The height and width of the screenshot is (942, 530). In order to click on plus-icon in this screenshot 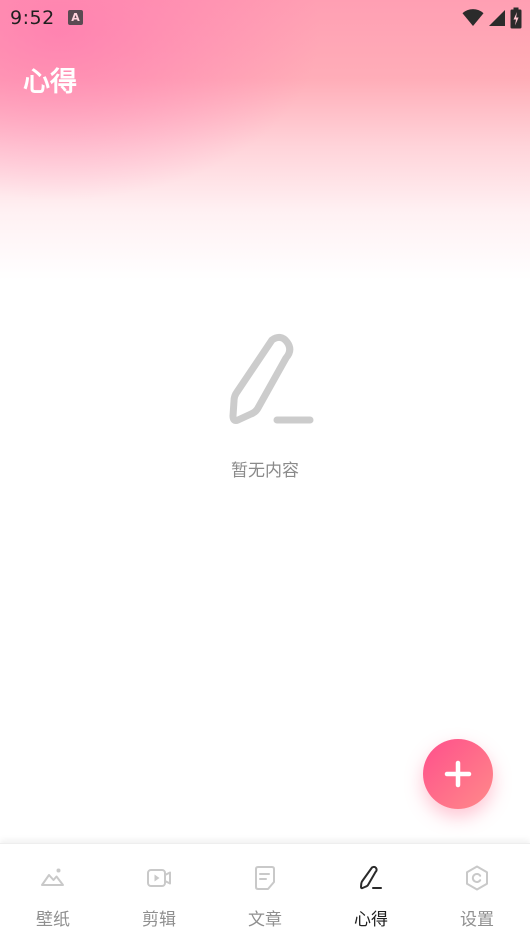, I will do `click(458, 774)`.